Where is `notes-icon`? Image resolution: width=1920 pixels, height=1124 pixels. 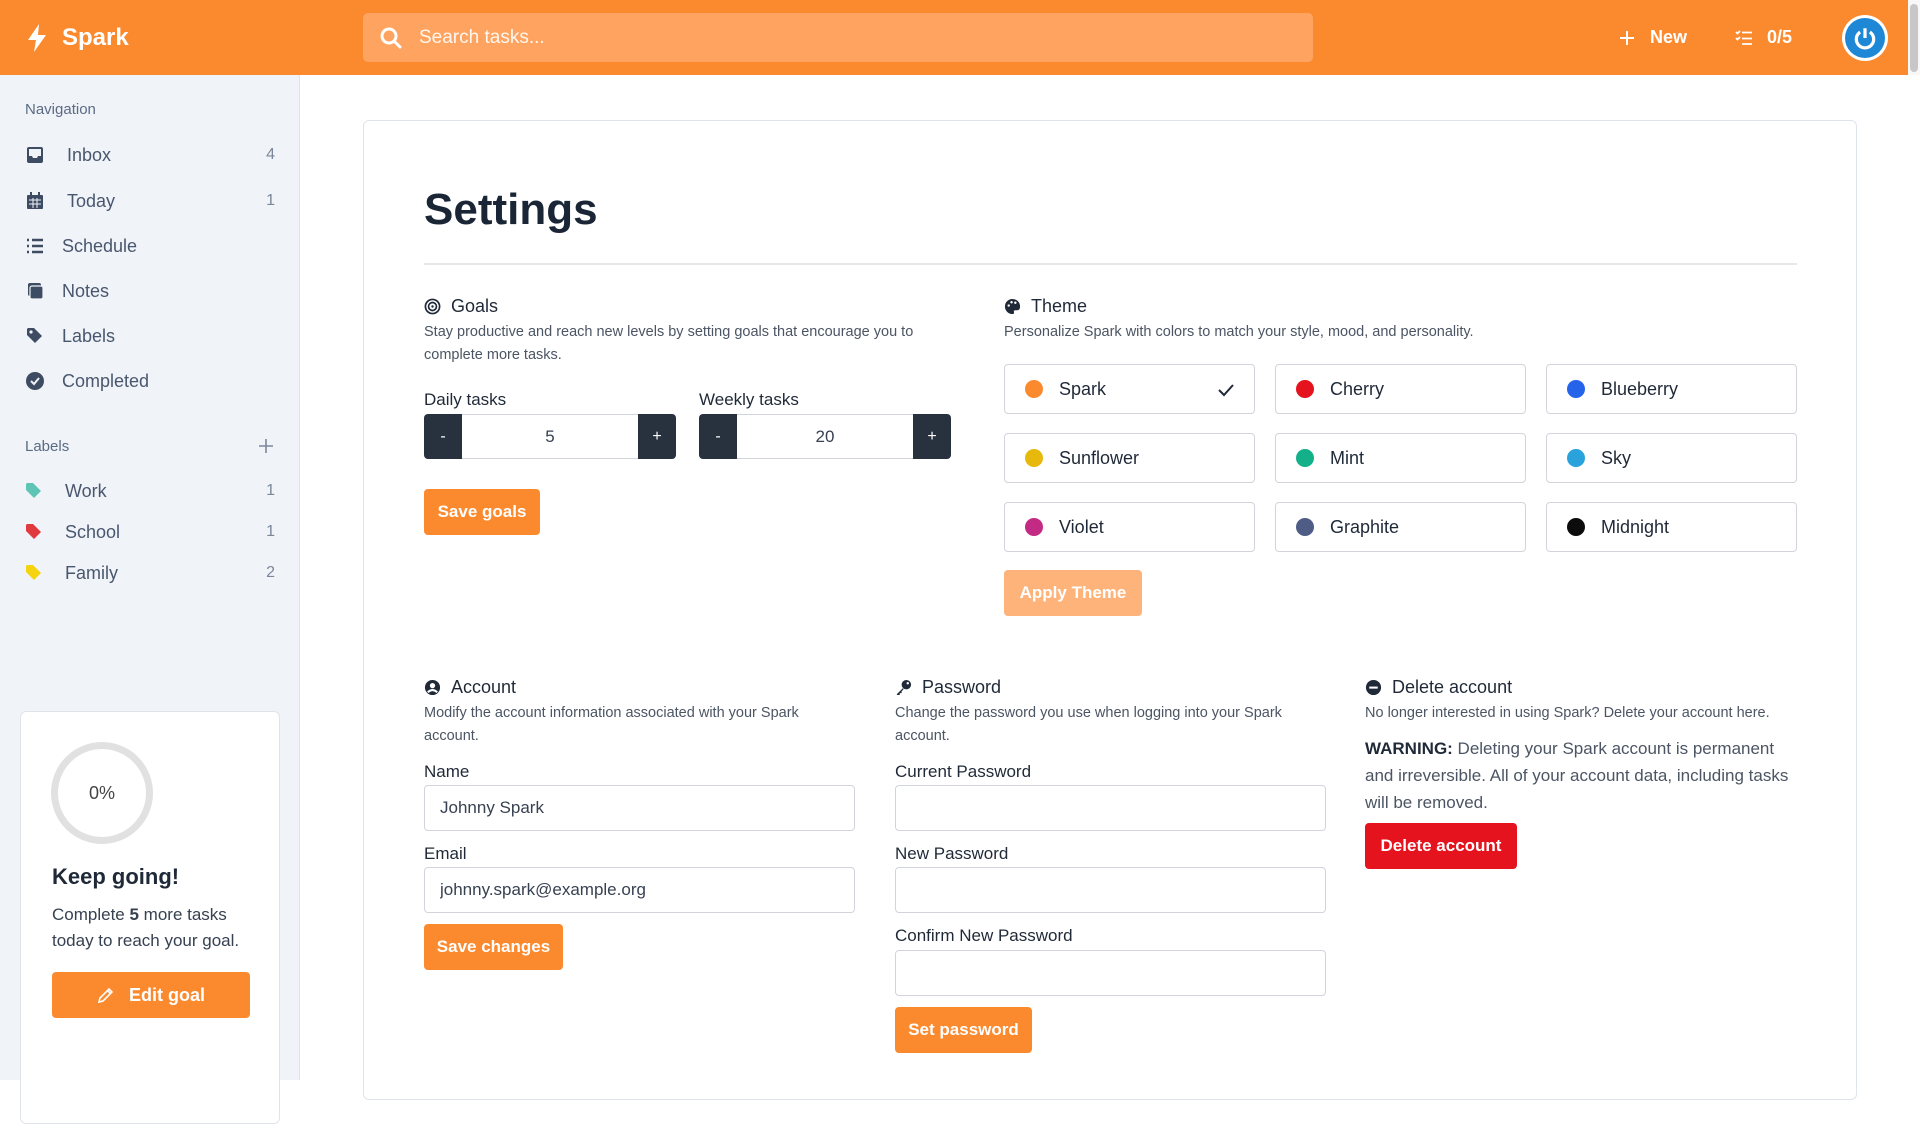
notes-icon is located at coordinates (36, 291).